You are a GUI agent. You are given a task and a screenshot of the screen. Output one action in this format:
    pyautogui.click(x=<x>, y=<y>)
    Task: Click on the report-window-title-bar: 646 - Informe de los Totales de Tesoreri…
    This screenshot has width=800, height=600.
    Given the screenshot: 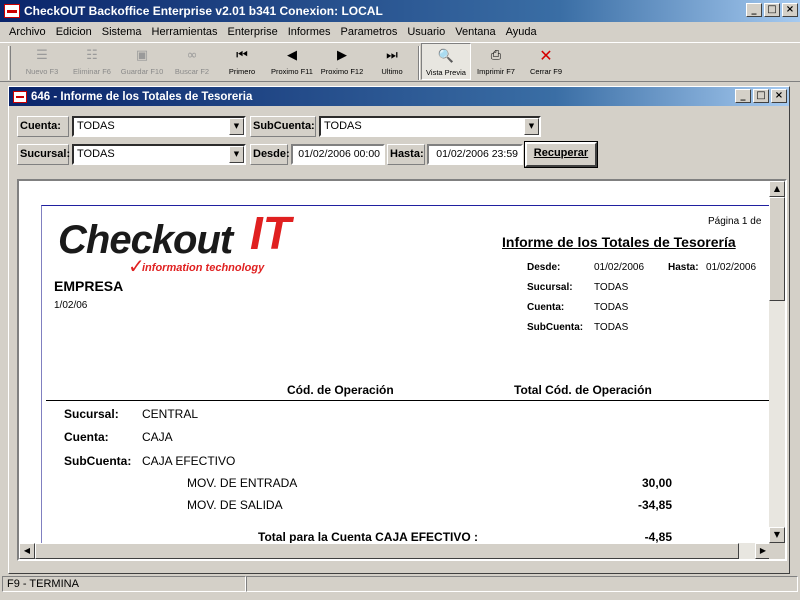 What is the action you would take?
    pyautogui.click(x=399, y=96)
    